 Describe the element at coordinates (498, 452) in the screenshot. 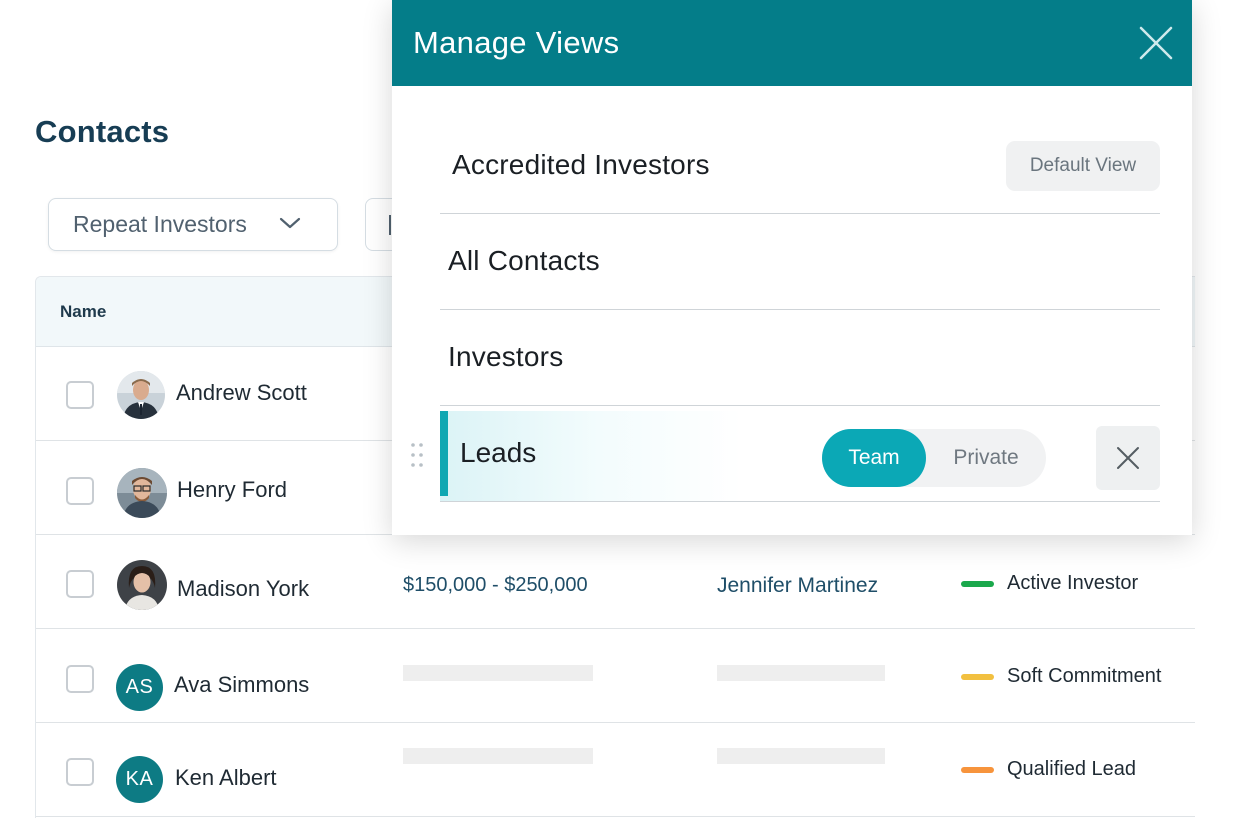

I see `view-label: Leads` at that location.